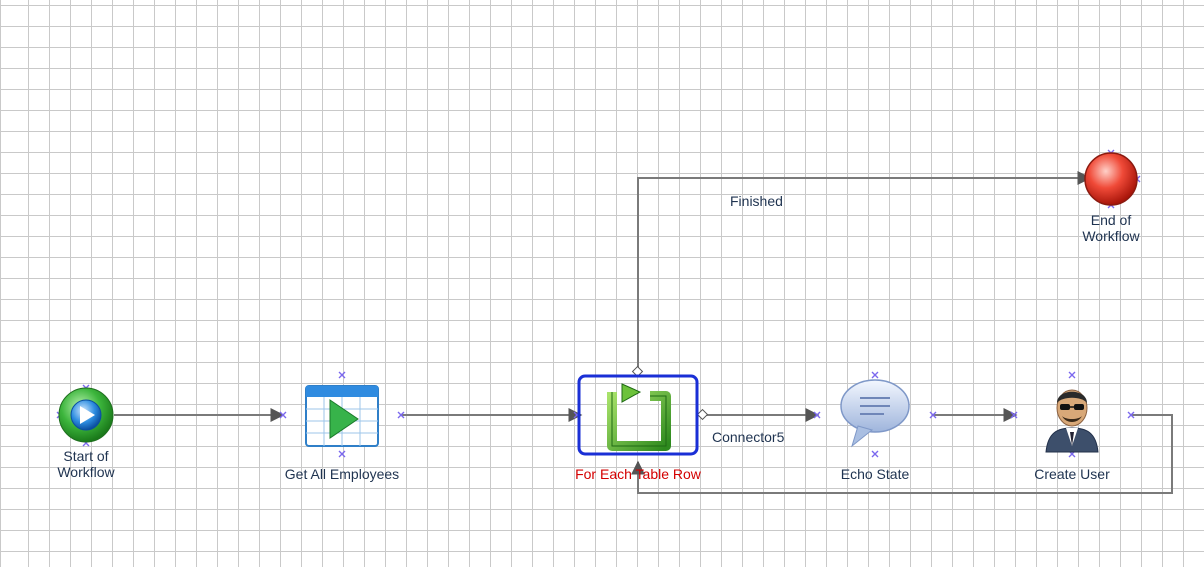 The image size is (1204, 567). Describe the element at coordinates (638, 474) in the screenshot. I see `foreach-label: For Each Table Row` at that location.